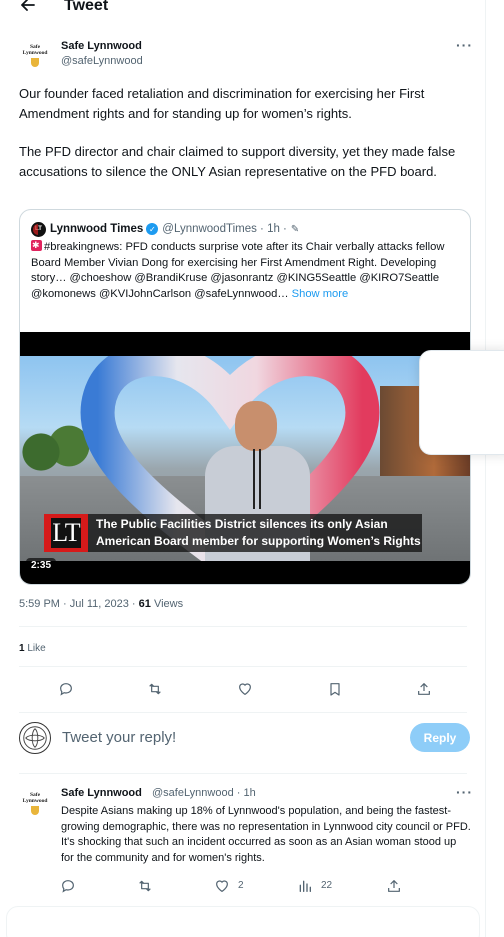  I want to click on tweet-actions, so click(243, 691).